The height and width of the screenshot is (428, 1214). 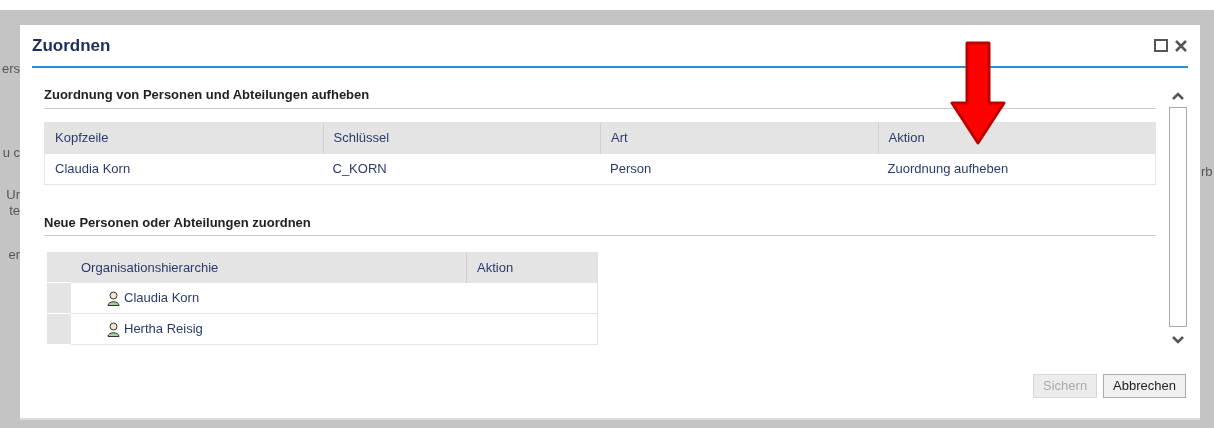 I want to click on column-header: Aktion, so click(x=531, y=267).